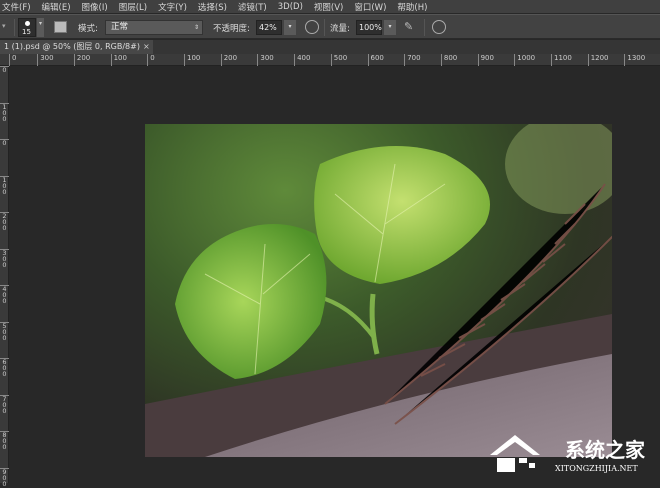 This screenshot has height=488, width=660. I want to click on blend-mode-value: 正常, so click(120, 27).